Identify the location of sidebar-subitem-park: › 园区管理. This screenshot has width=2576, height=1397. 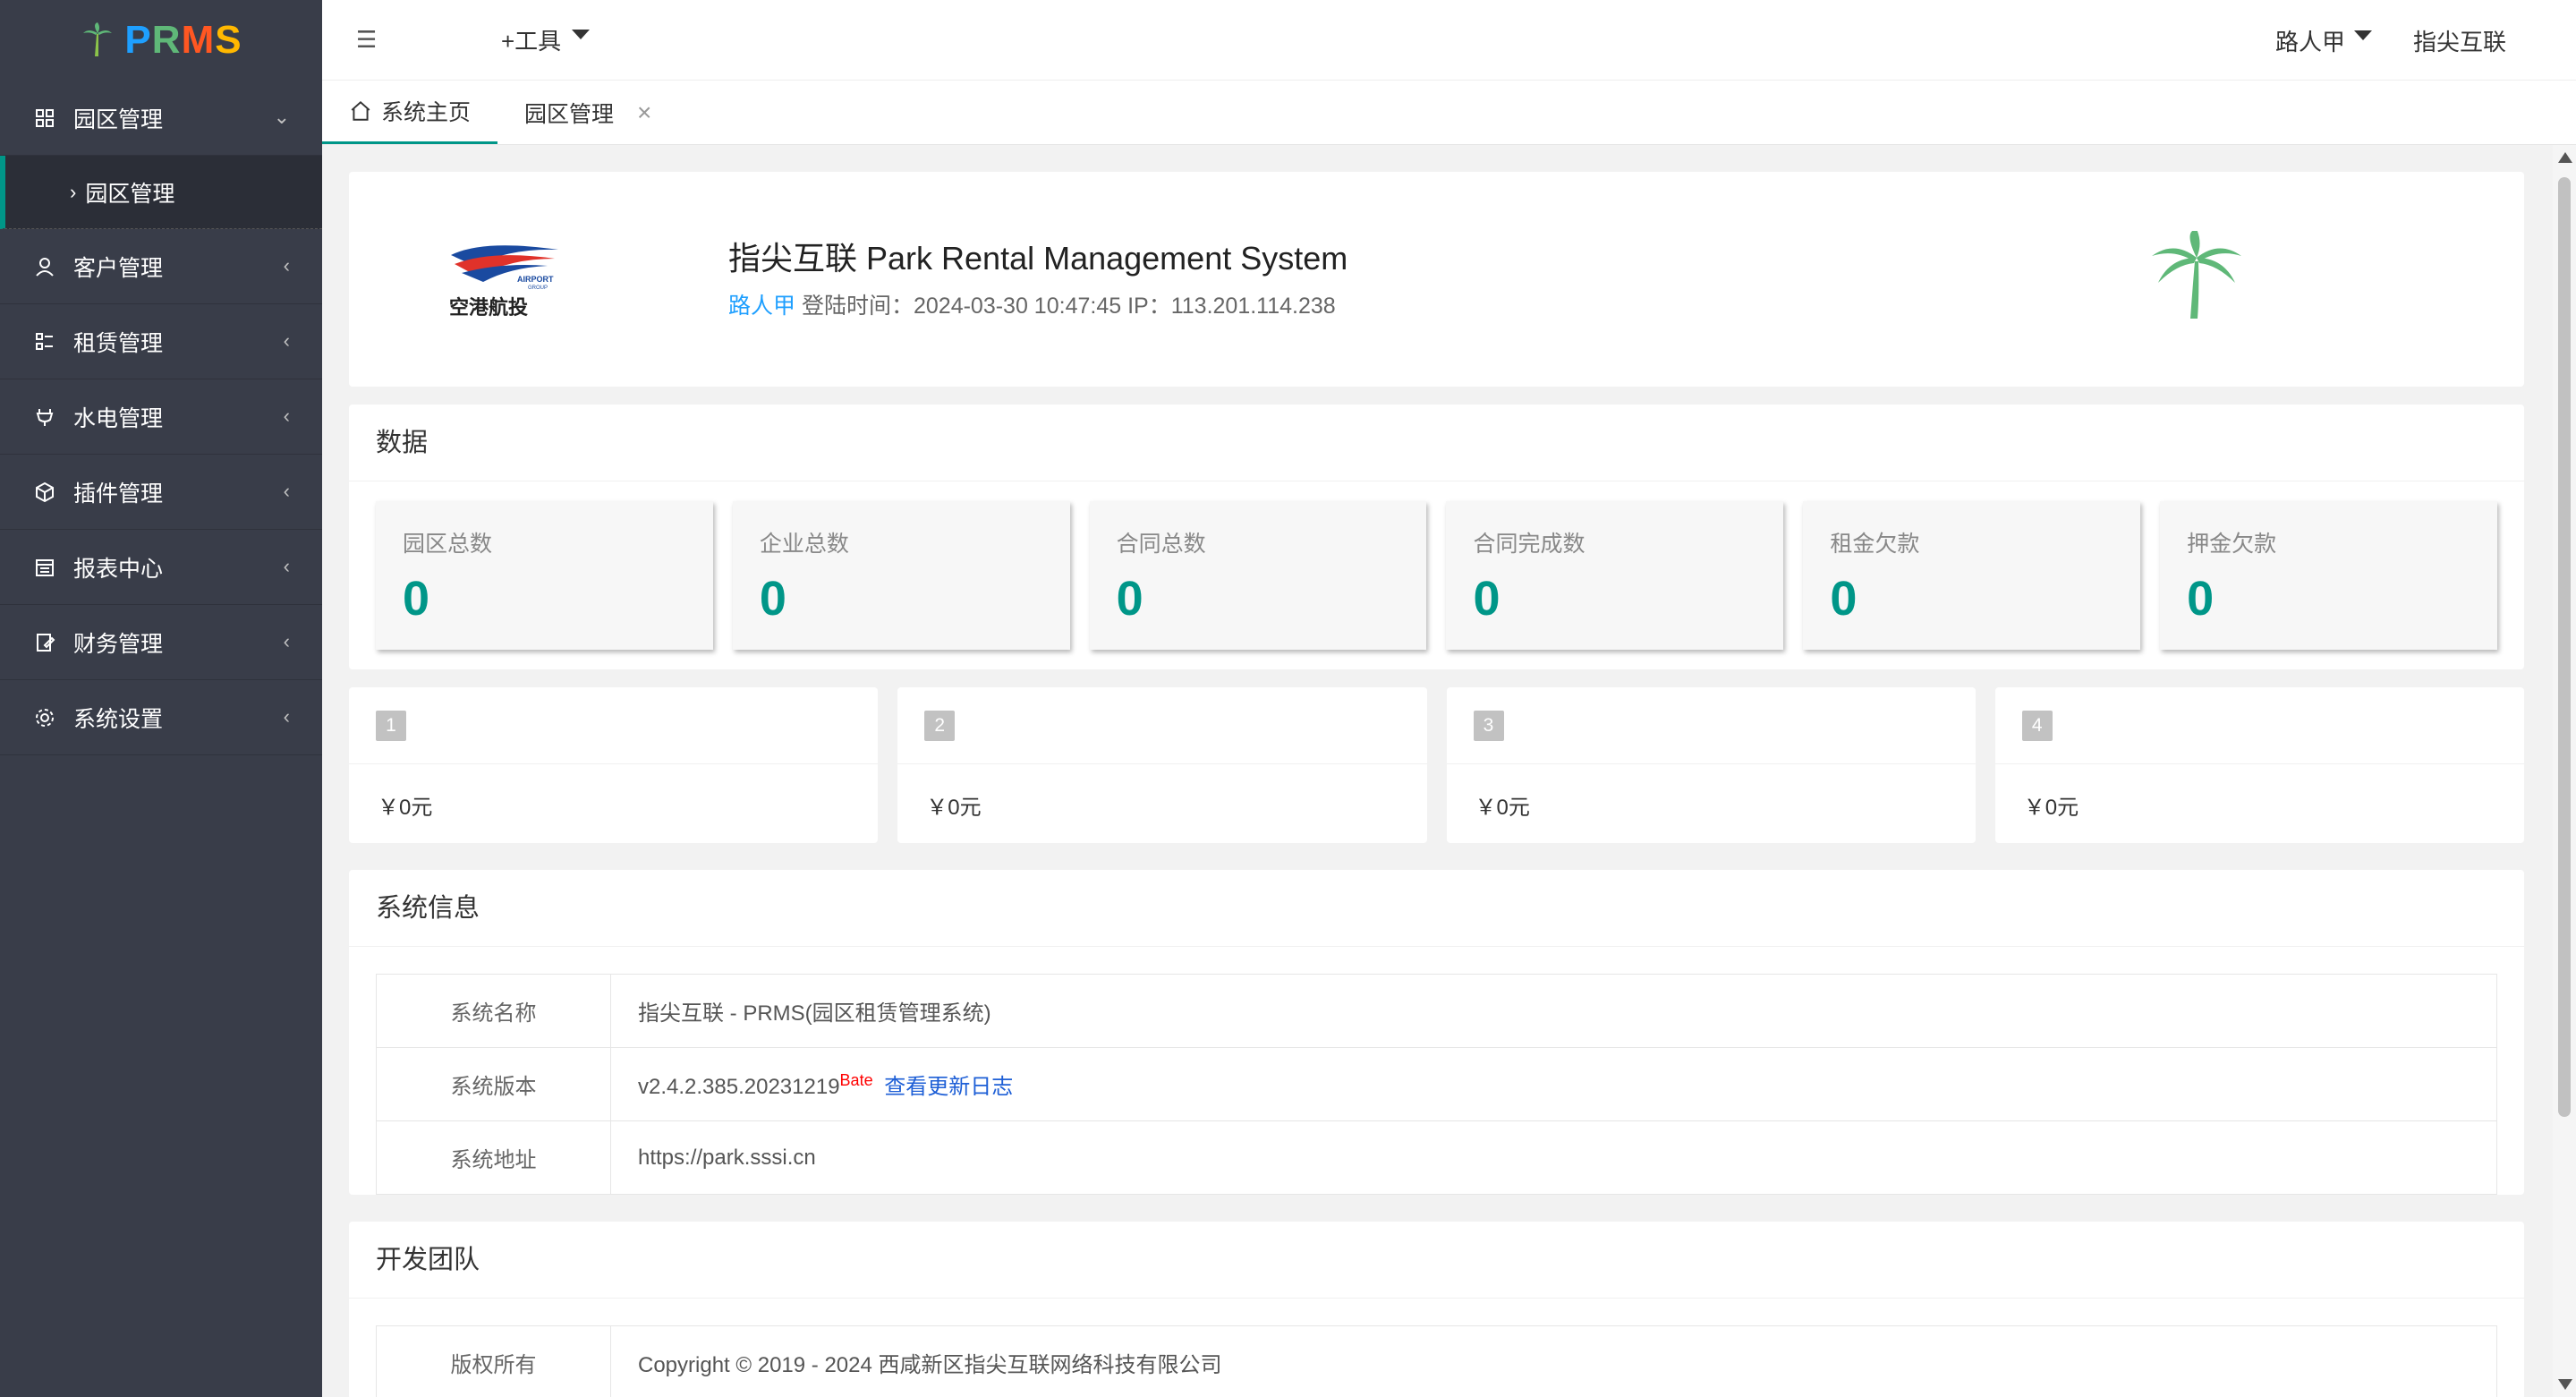
(161, 193).